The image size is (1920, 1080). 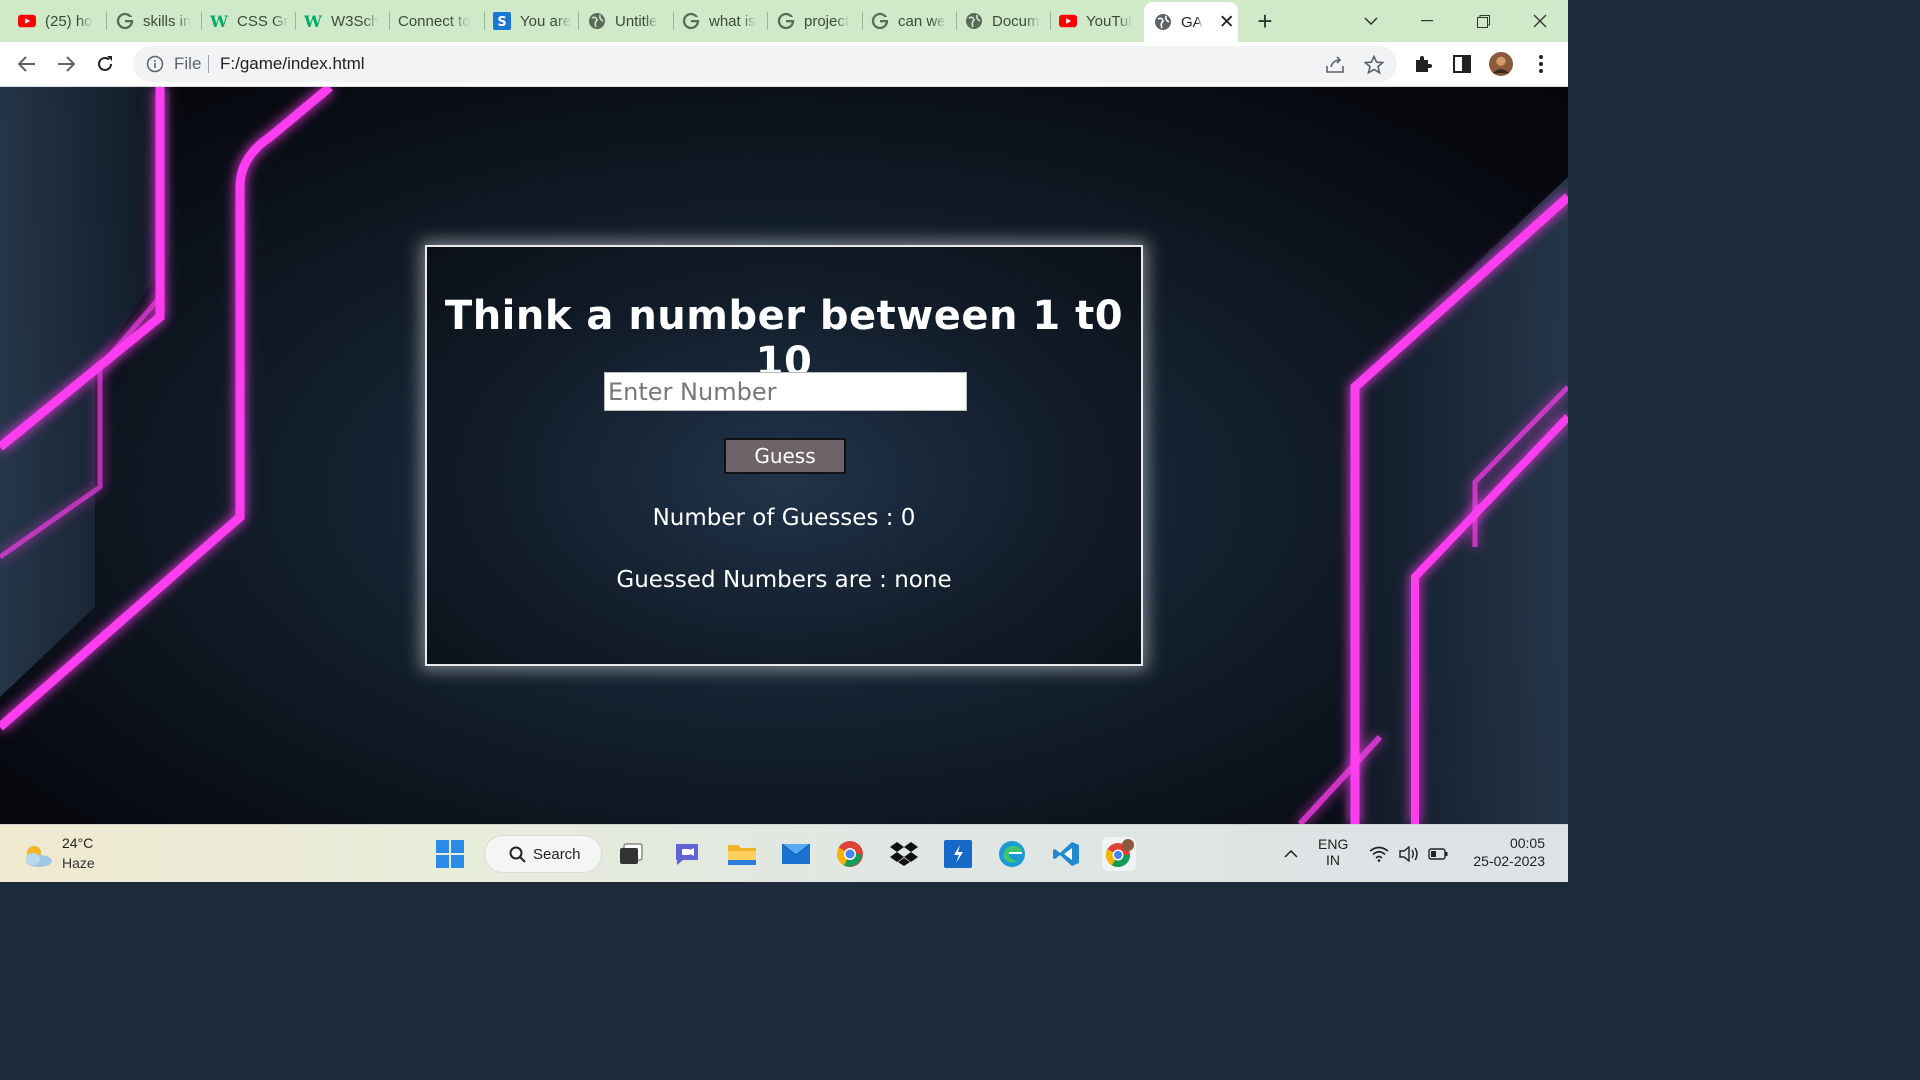 What do you see at coordinates (687, 854) in the screenshot?
I see `teams-chat-icon` at bounding box center [687, 854].